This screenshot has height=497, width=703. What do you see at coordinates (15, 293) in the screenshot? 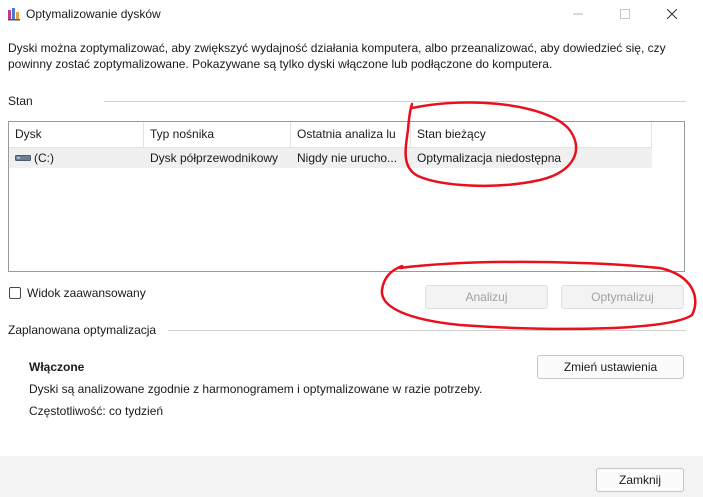
I see `advanced-view-checkbox` at bounding box center [15, 293].